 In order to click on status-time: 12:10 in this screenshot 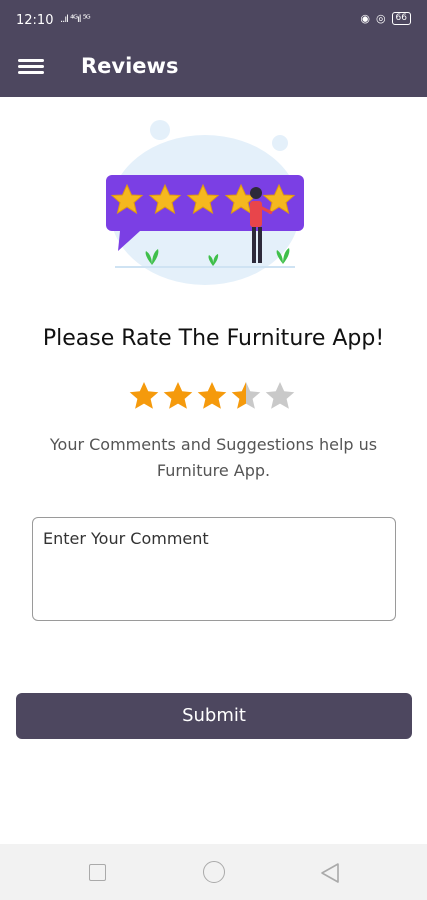, I will do `click(35, 20)`.